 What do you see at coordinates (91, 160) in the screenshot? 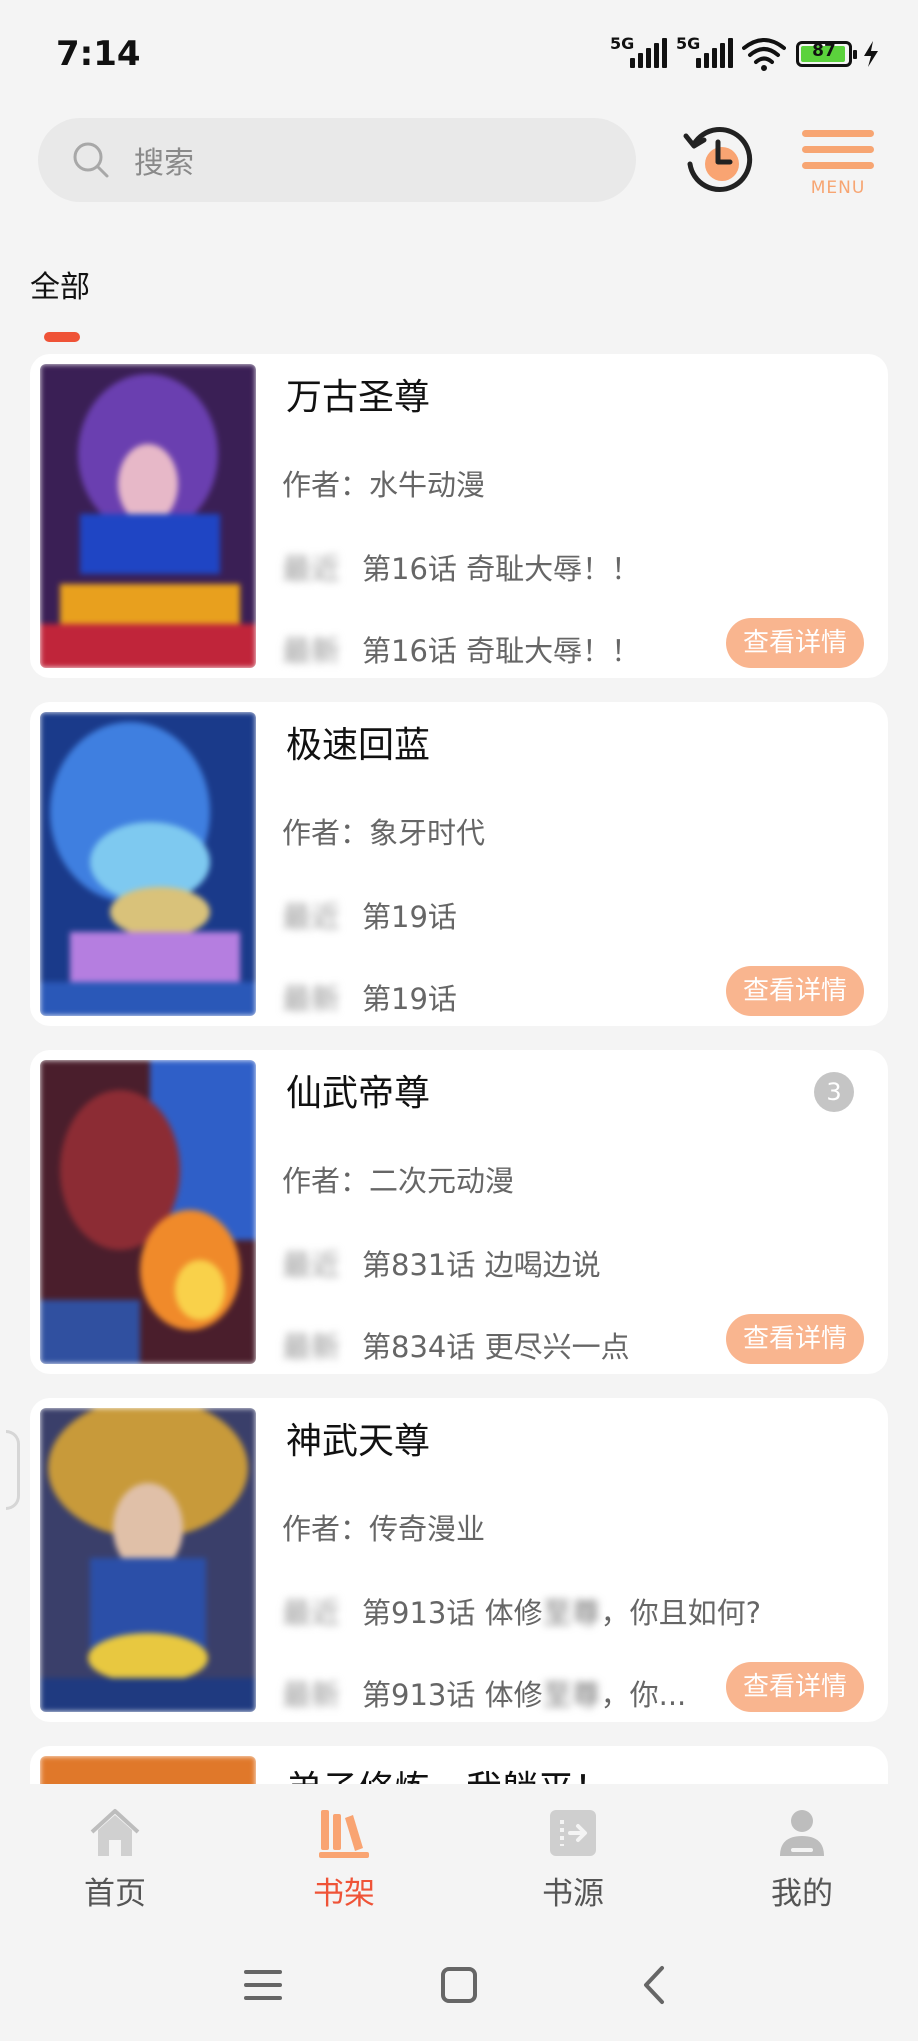
I see `search-icon` at bounding box center [91, 160].